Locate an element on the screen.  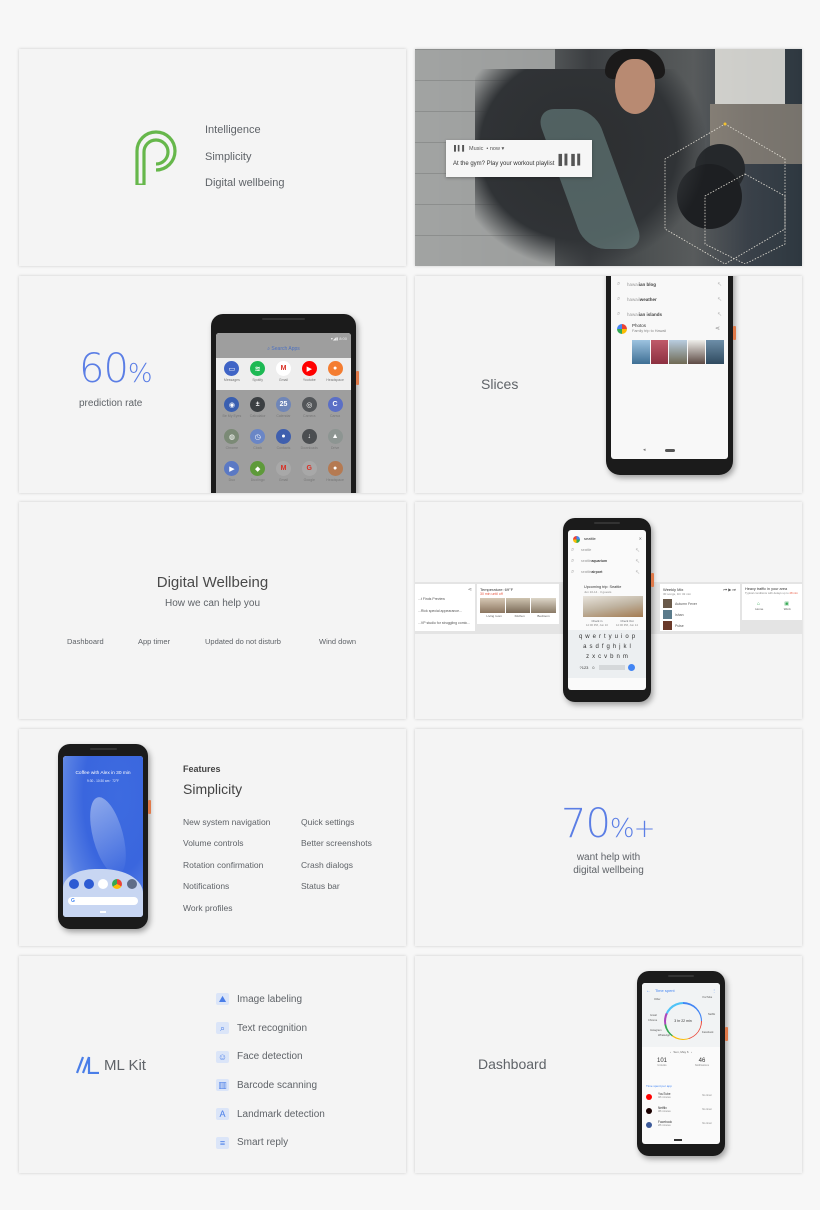
key-z: z is located at coordinates (587, 657).